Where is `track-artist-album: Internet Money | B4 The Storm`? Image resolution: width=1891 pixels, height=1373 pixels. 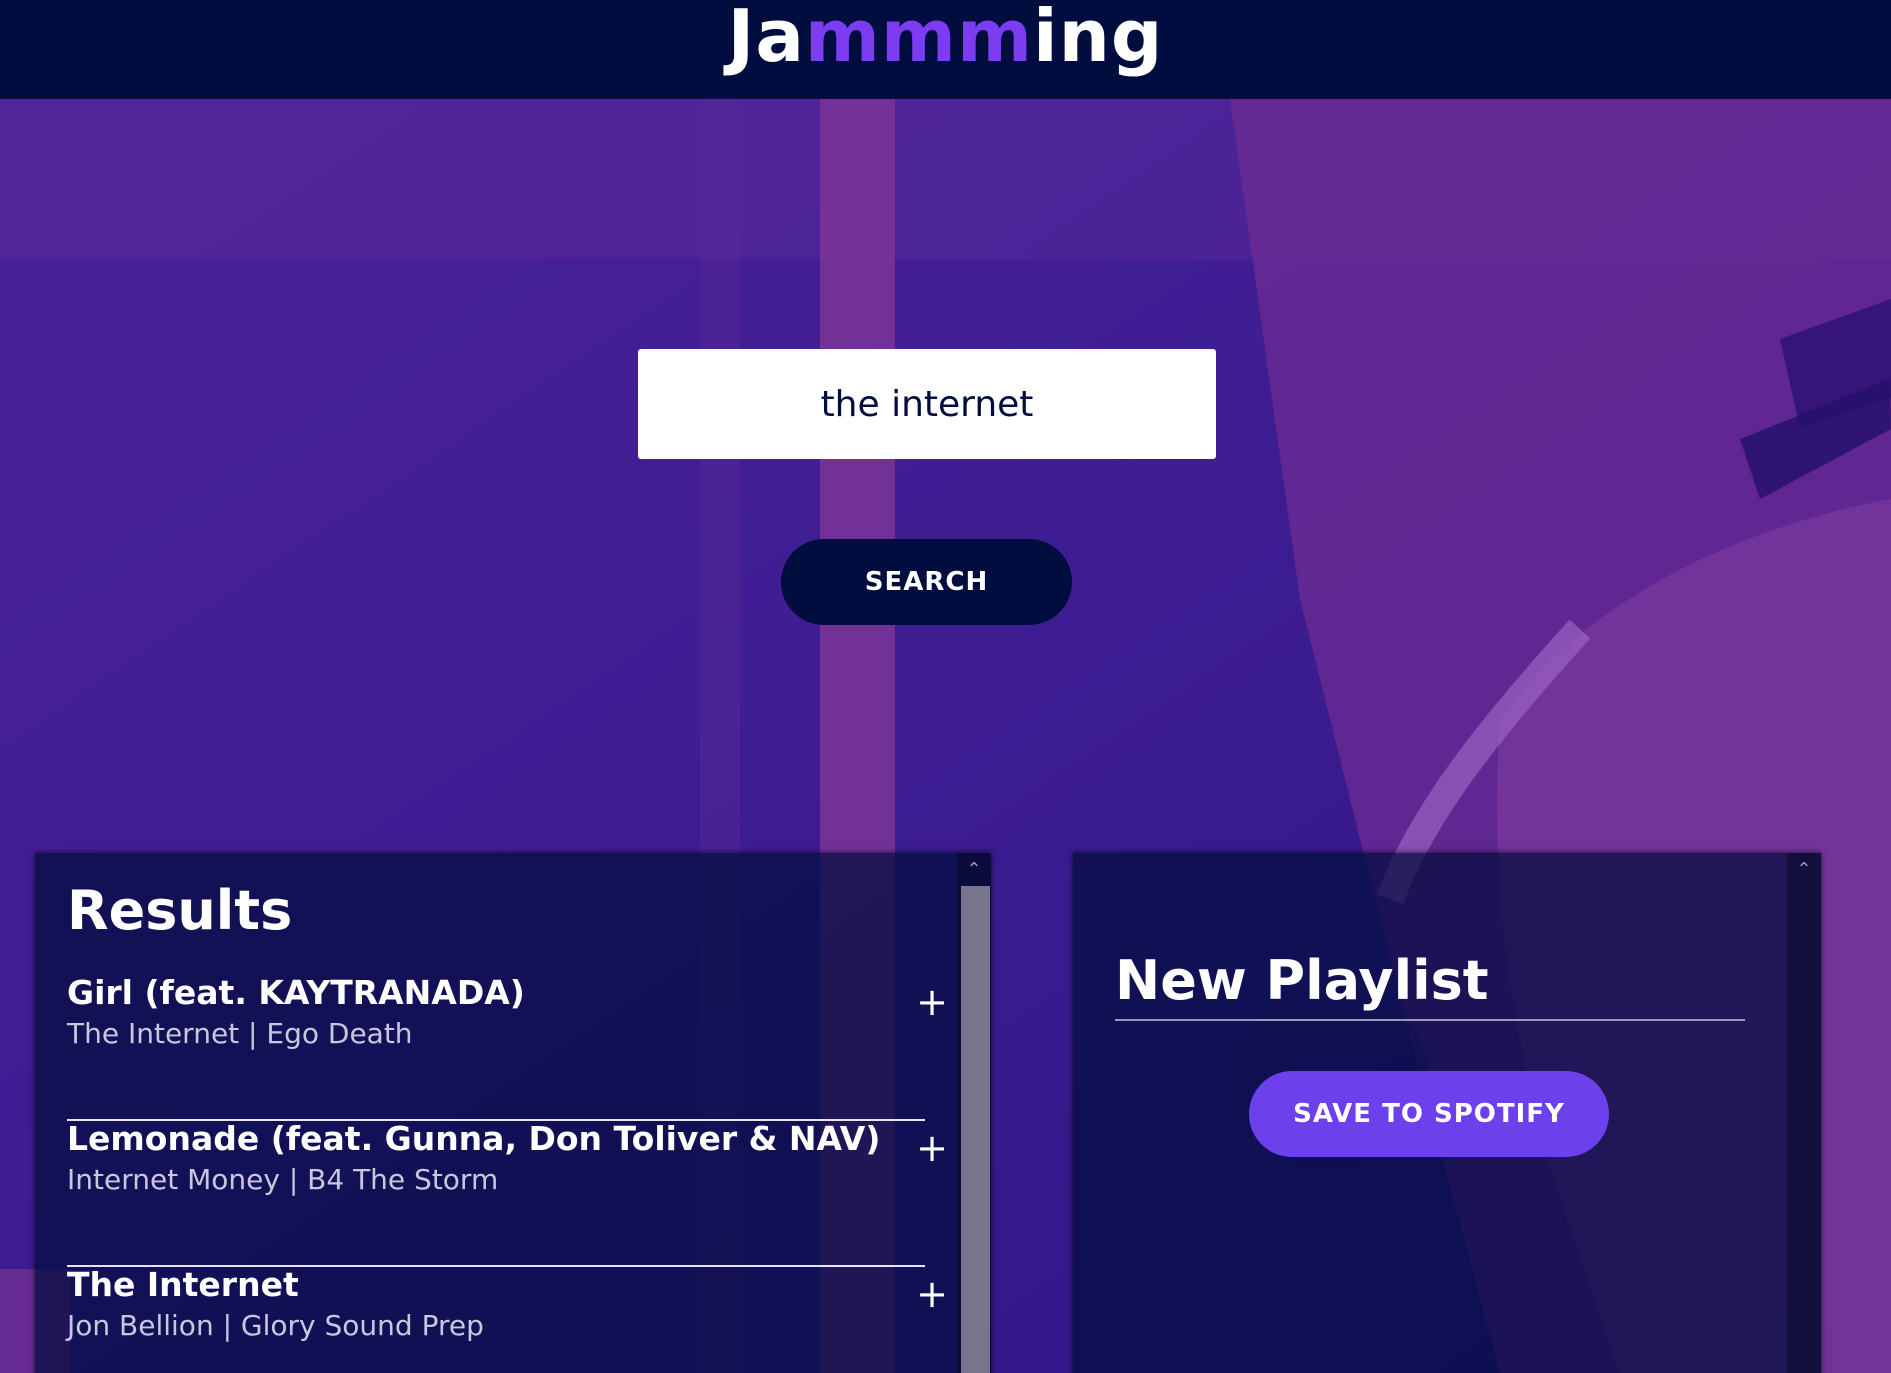
track-artist-album: Internet Money | B4 The Storm is located at coordinates (283, 1179).